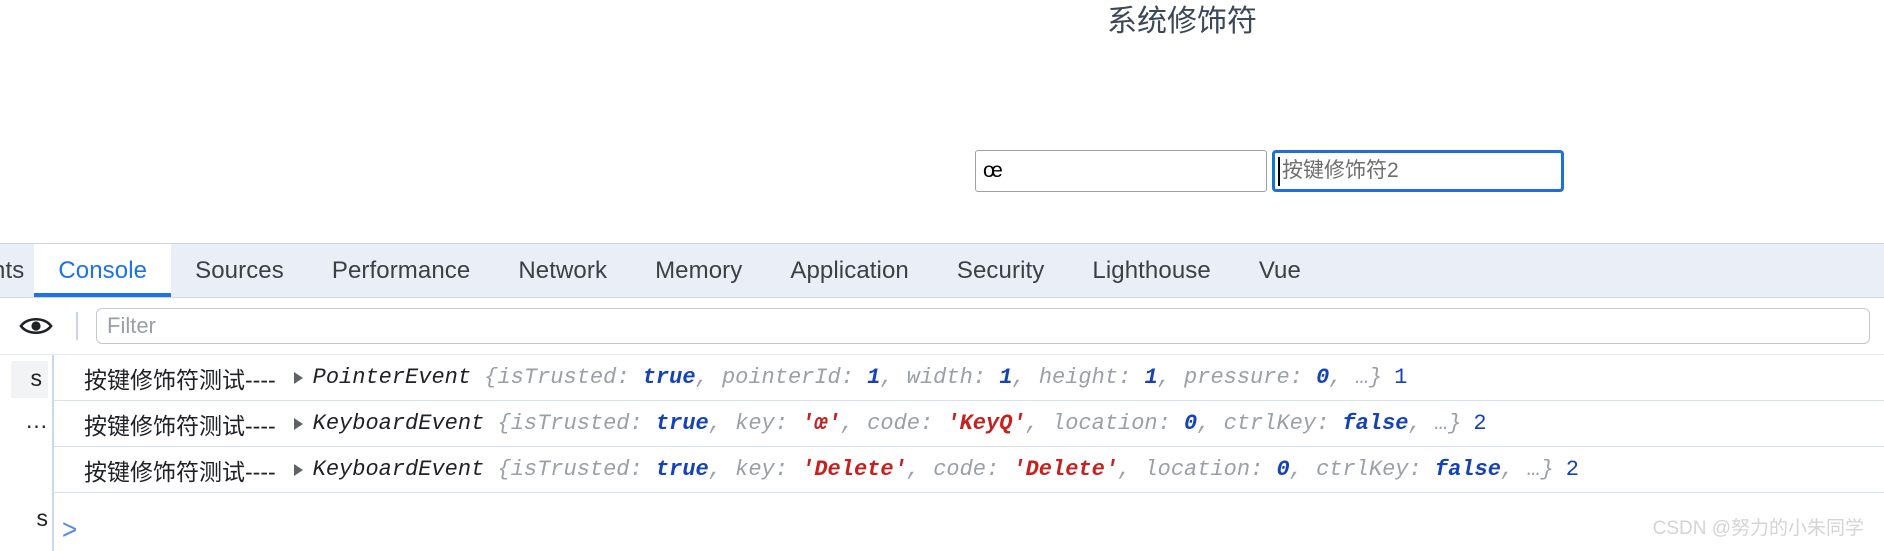 The height and width of the screenshot is (551, 1884). What do you see at coordinates (821, 423) in the screenshot?
I see `object-property-value: 'œ'` at bounding box center [821, 423].